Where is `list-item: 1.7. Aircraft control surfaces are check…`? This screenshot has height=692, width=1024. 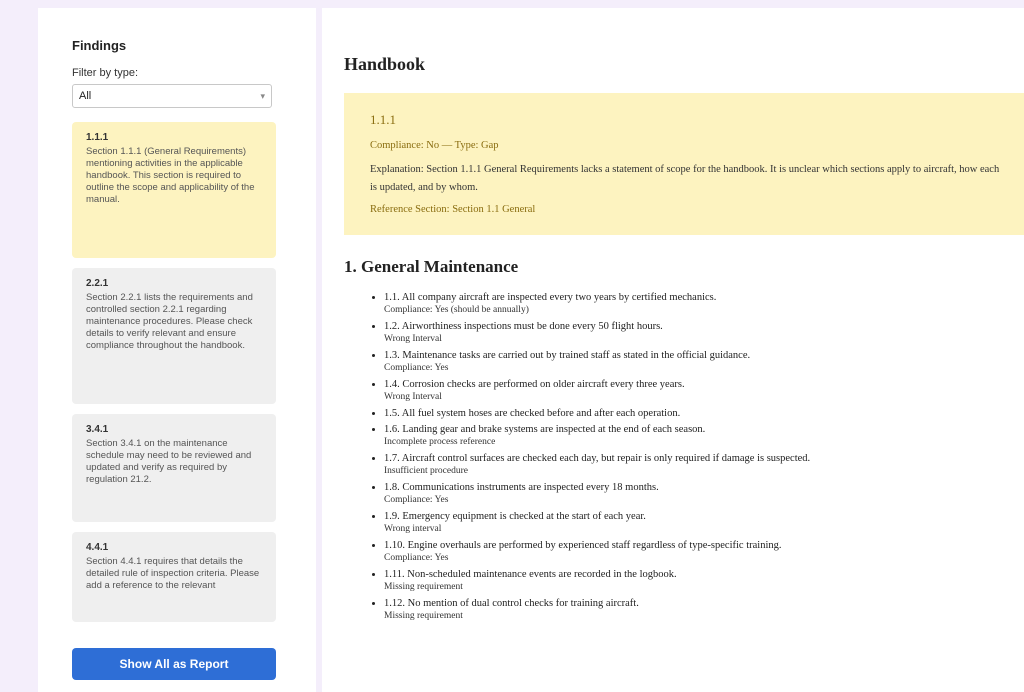 list-item: 1.7. Aircraft control surfaces are check… is located at coordinates (704, 465).